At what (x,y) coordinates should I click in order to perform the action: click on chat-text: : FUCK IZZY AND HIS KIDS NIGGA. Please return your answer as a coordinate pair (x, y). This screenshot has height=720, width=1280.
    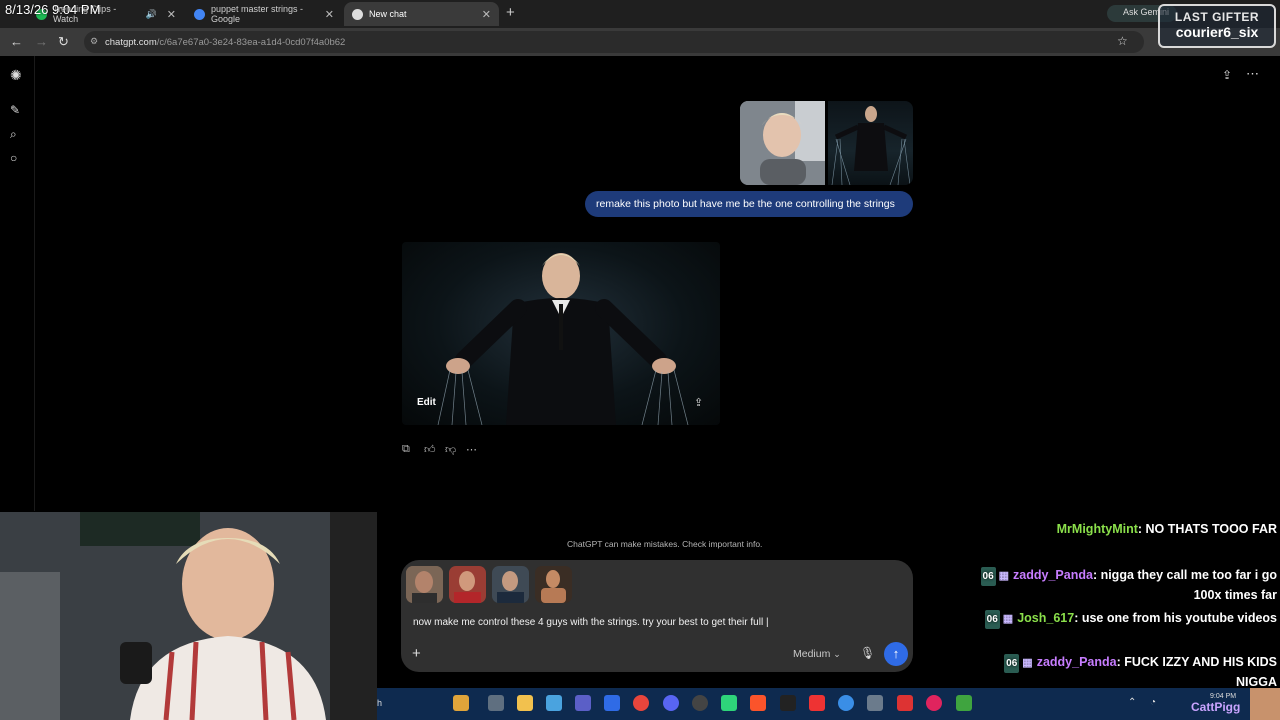
    Looking at the image, I should click on (1196, 672).